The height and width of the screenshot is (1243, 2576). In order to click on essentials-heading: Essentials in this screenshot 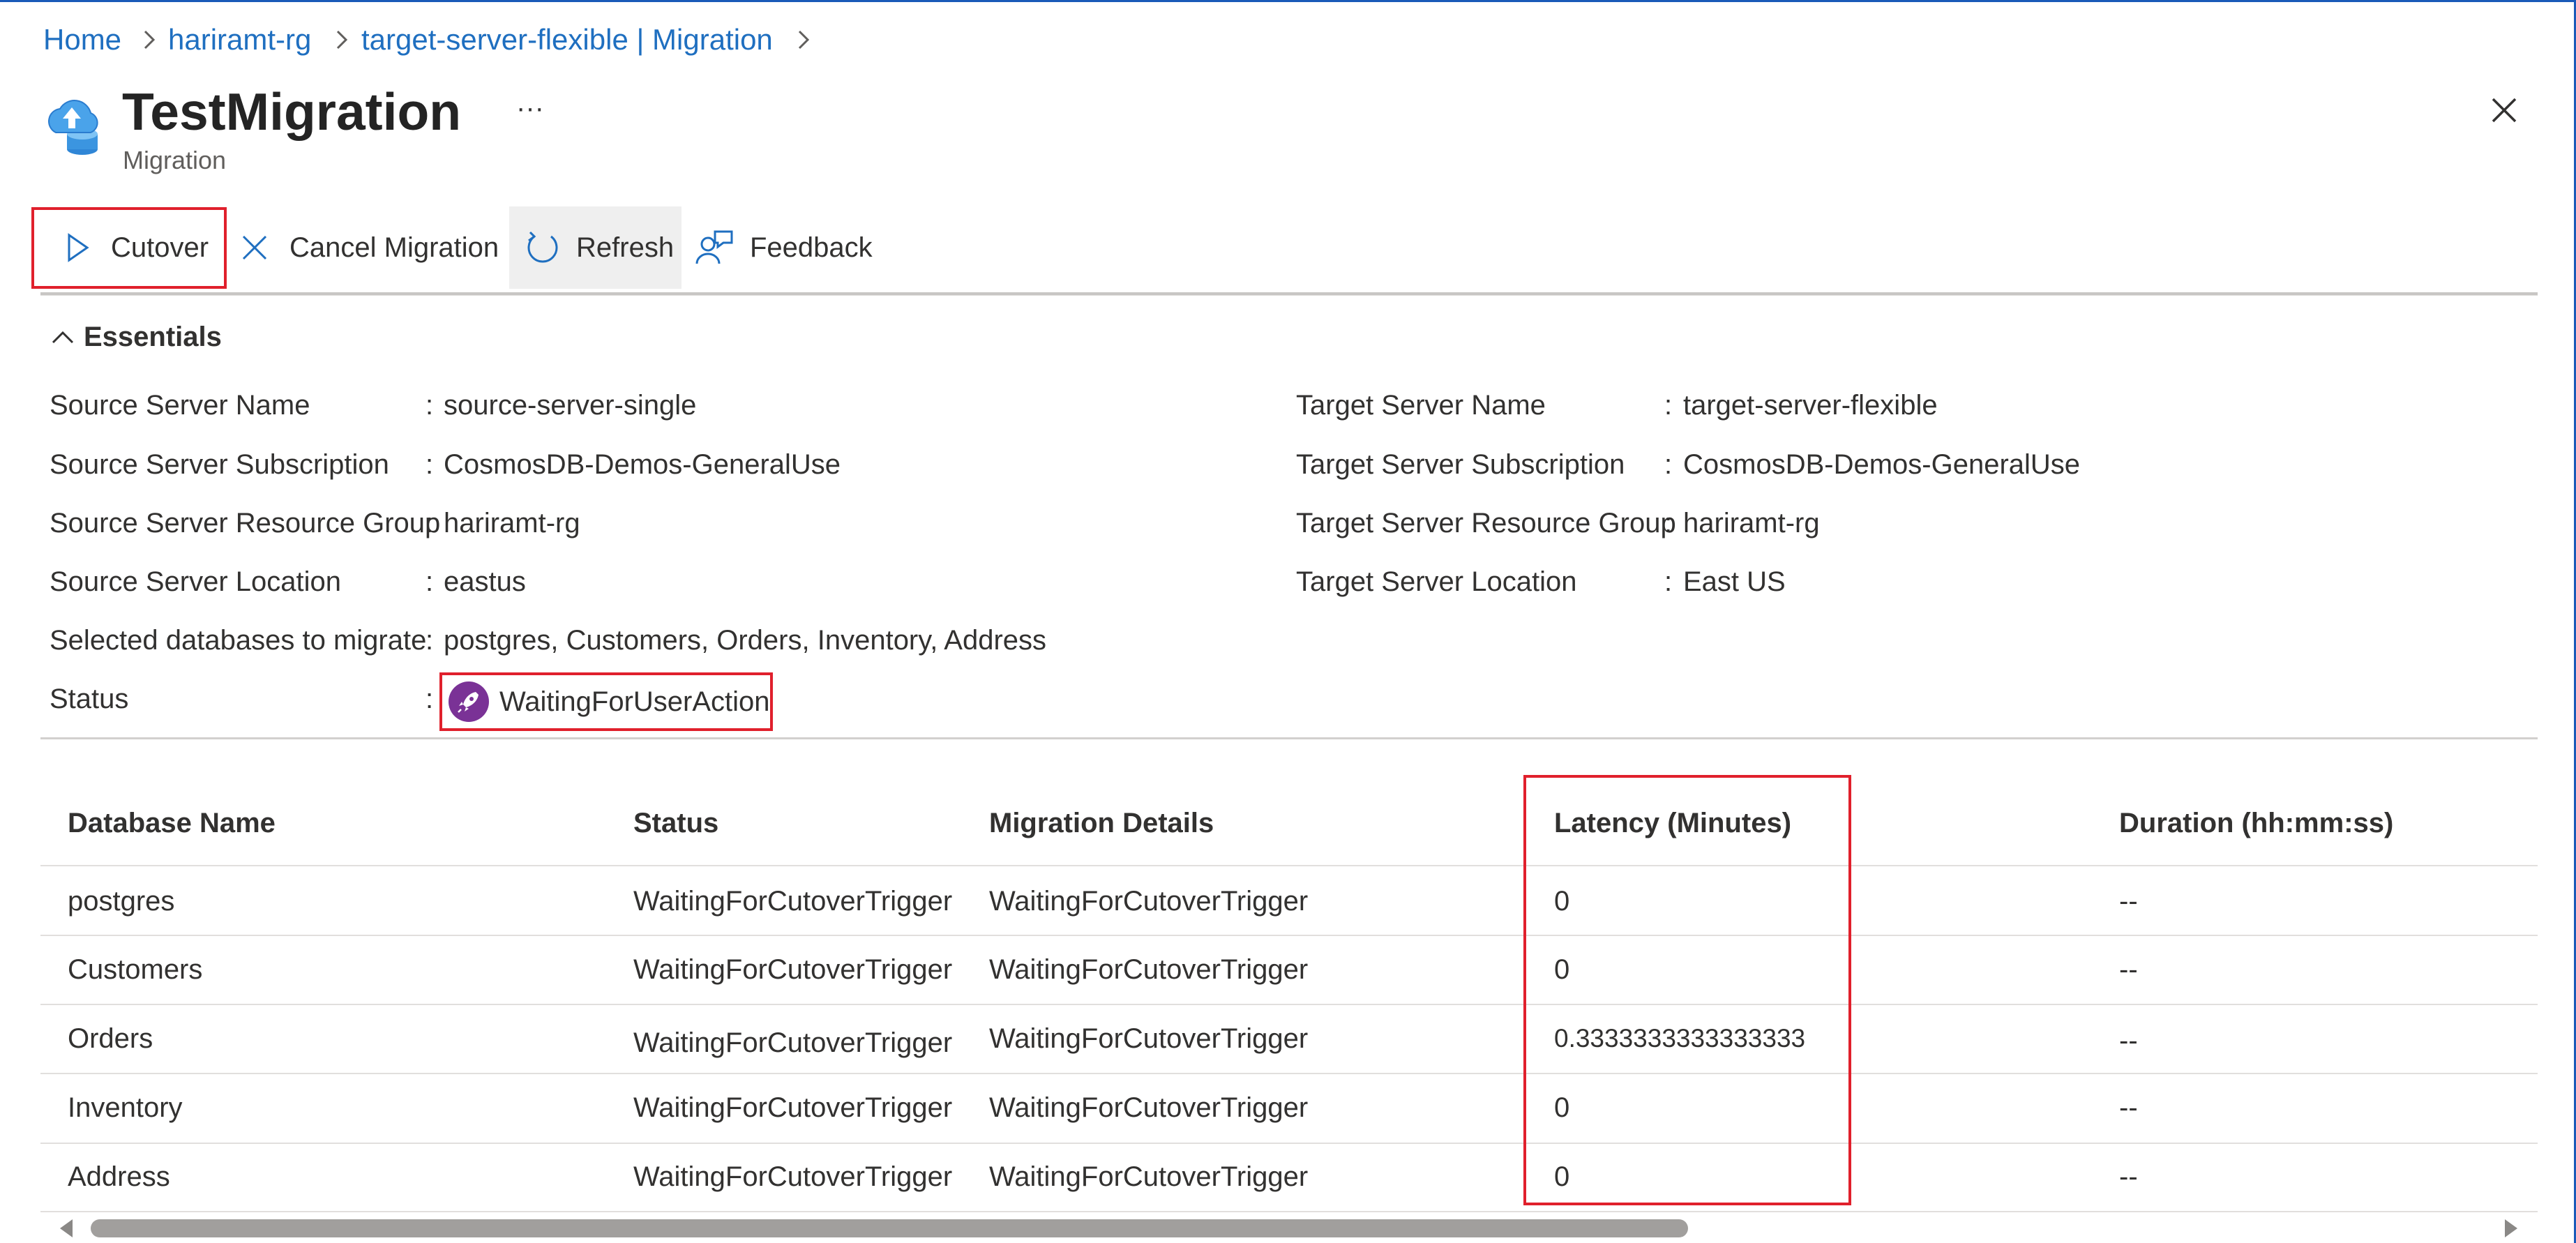, I will do `click(153, 337)`.